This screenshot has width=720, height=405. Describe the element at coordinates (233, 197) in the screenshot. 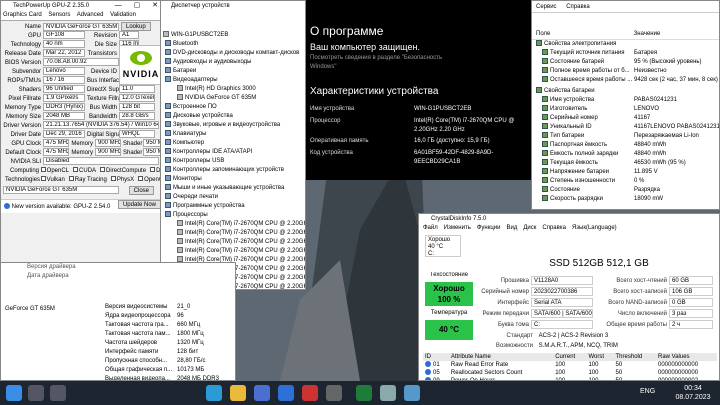

I see `device-item: Очереди печати` at that location.